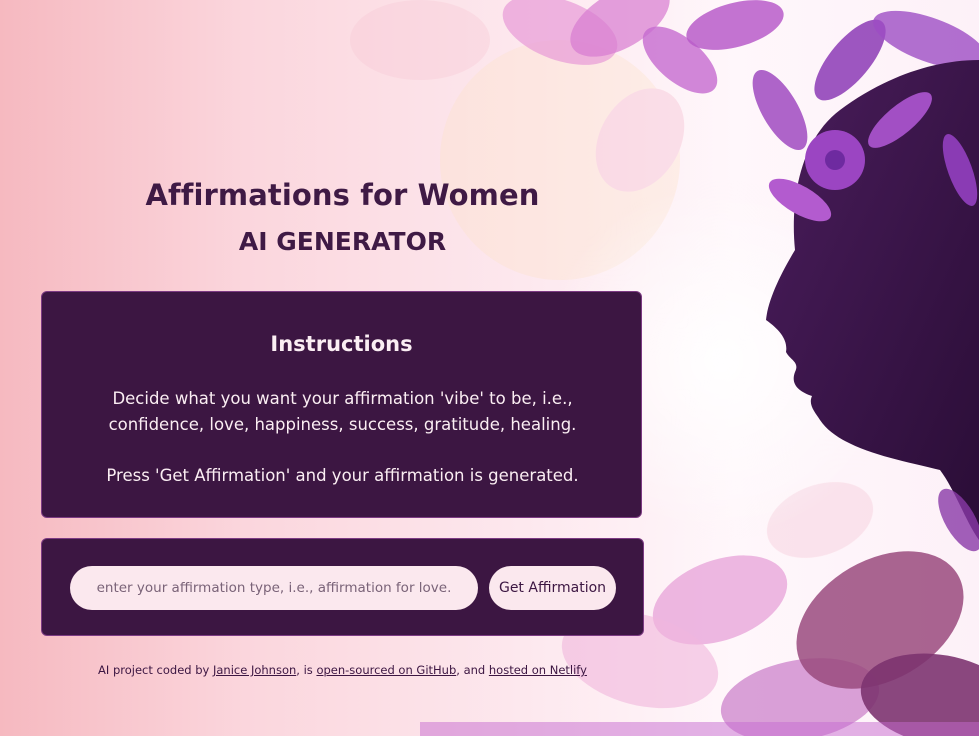 The width and height of the screenshot is (979, 736). I want to click on author-link: Janice Johnson, so click(254, 670).